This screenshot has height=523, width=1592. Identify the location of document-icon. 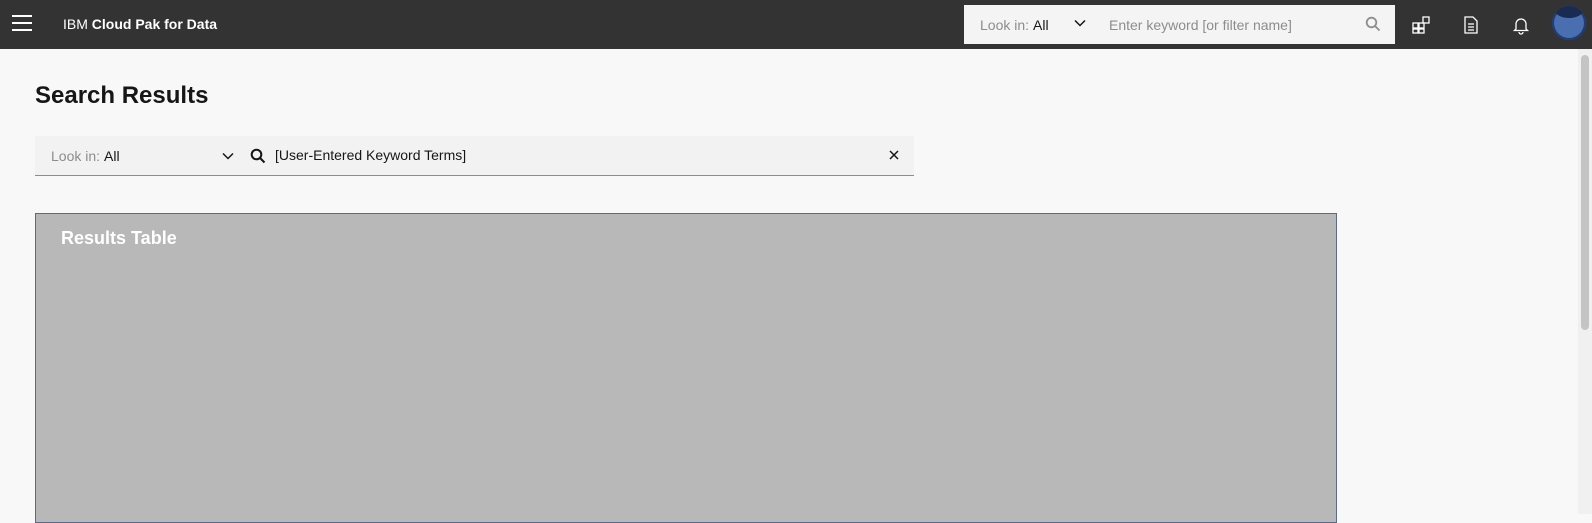
(1471, 25).